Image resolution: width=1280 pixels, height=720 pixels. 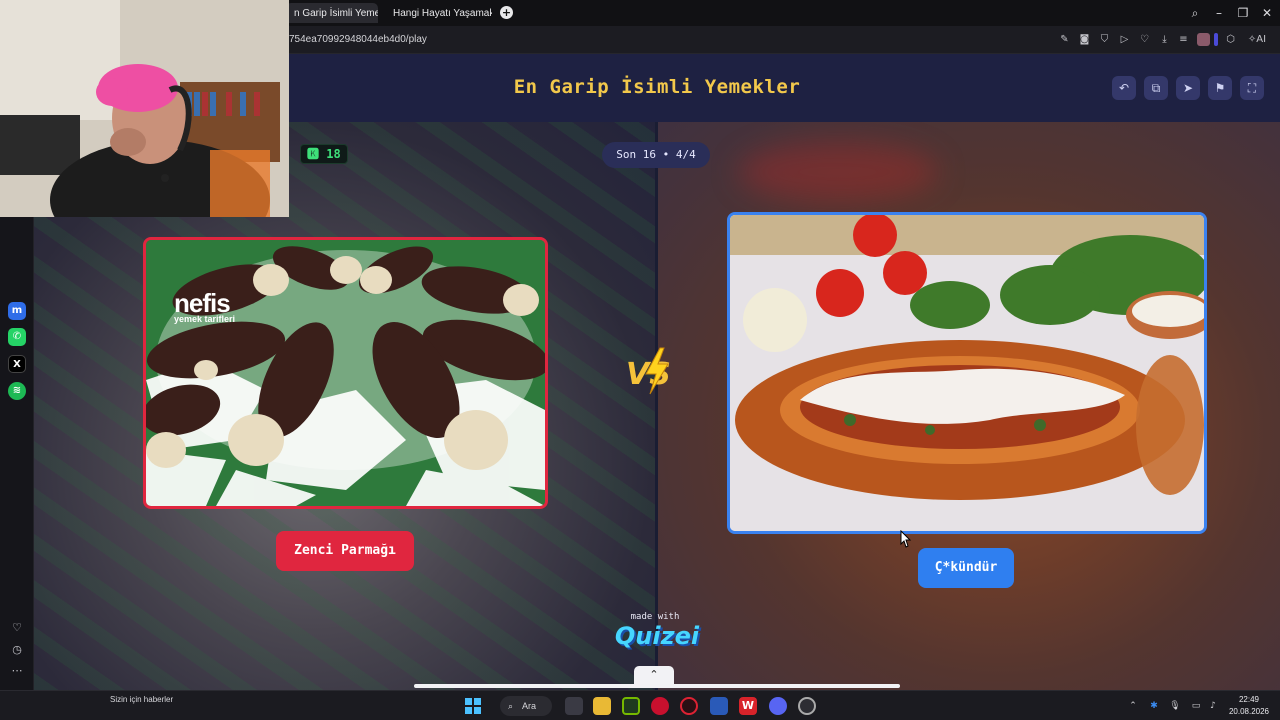 What do you see at coordinates (656, 406) in the screenshot?
I see `center-divider` at bounding box center [656, 406].